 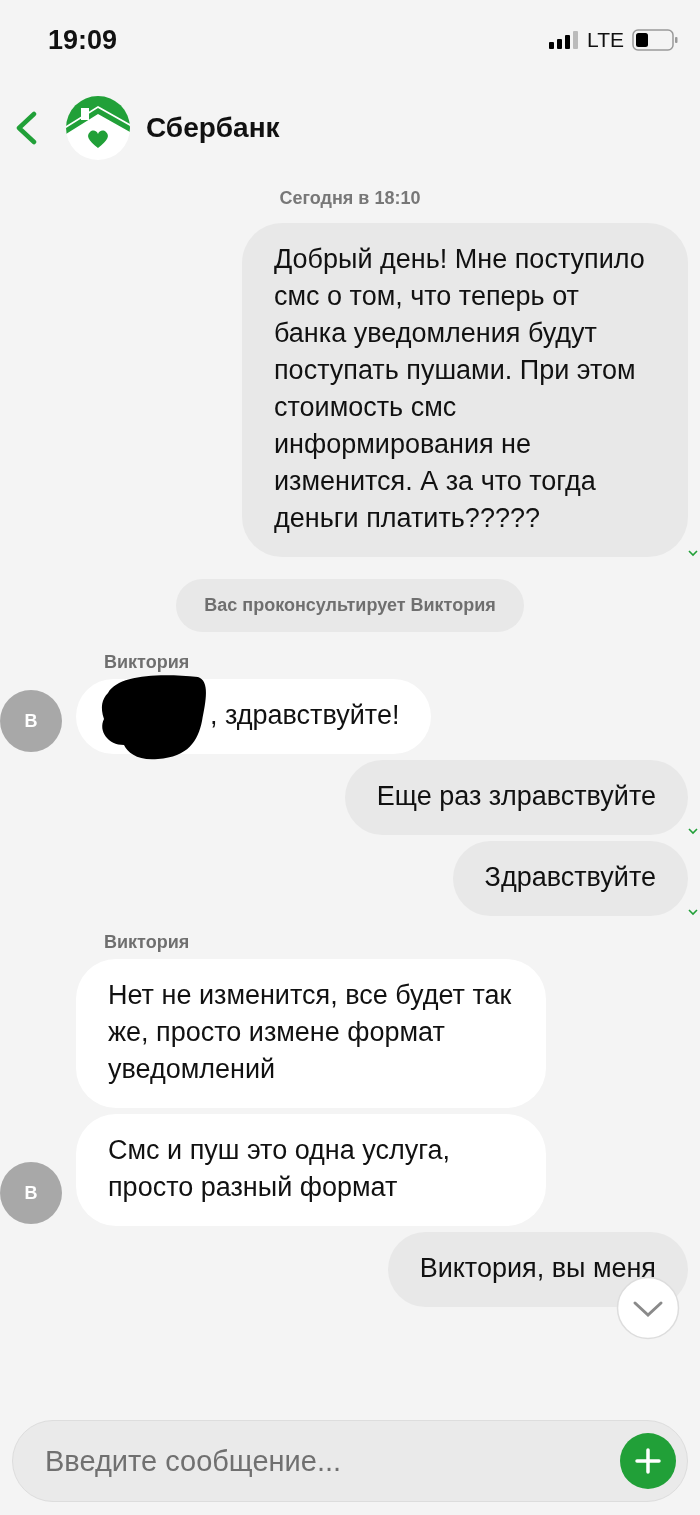 What do you see at coordinates (311, 1033) in the screenshot?
I see `received-message: Нет не изменится, все будет так же, просто измене формат уведомлений` at bounding box center [311, 1033].